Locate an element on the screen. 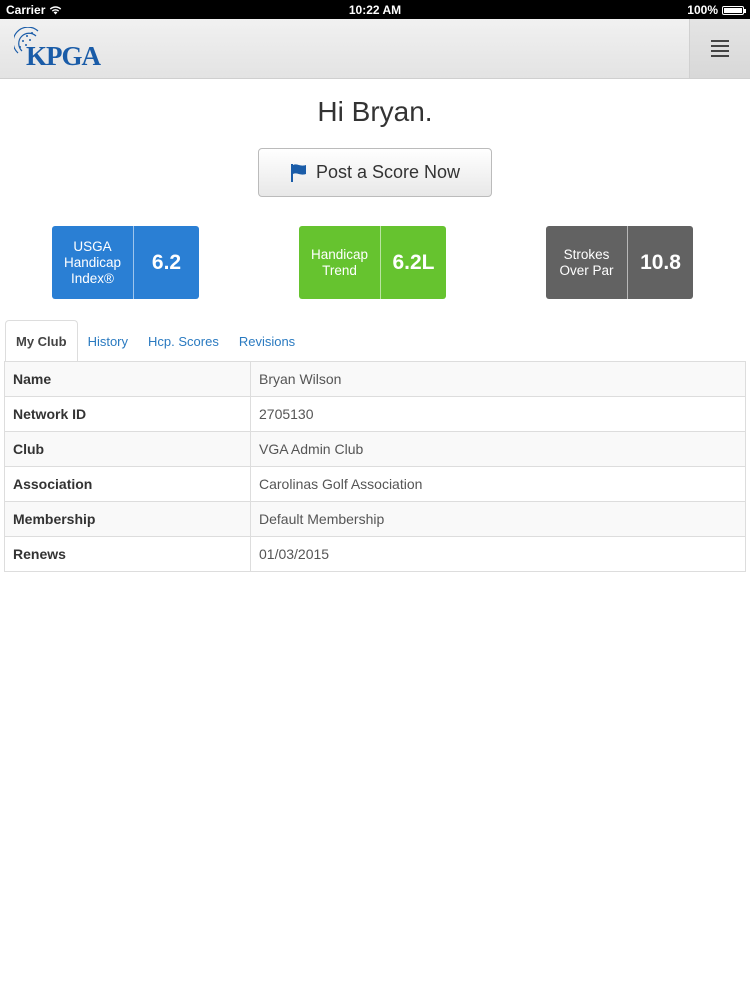 The image size is (750, 1000). table-row: Network ID 2705130 is located at coordinates (375, 414).